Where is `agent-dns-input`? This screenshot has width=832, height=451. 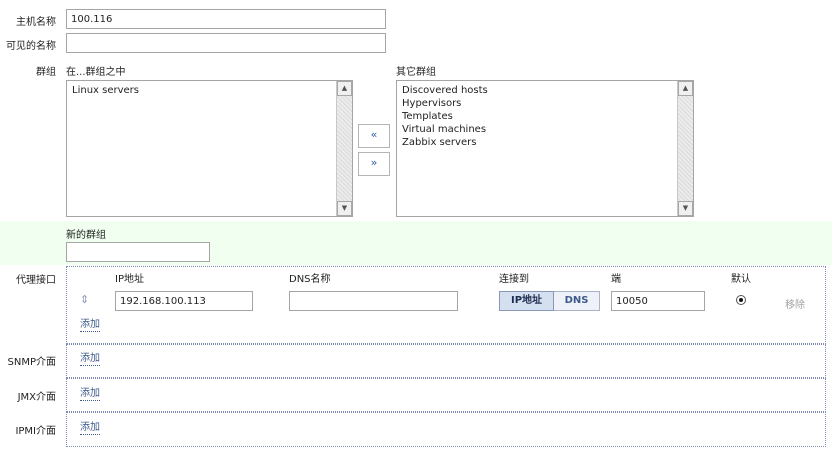
agent-dns-input is located at coordinates (373, 301).